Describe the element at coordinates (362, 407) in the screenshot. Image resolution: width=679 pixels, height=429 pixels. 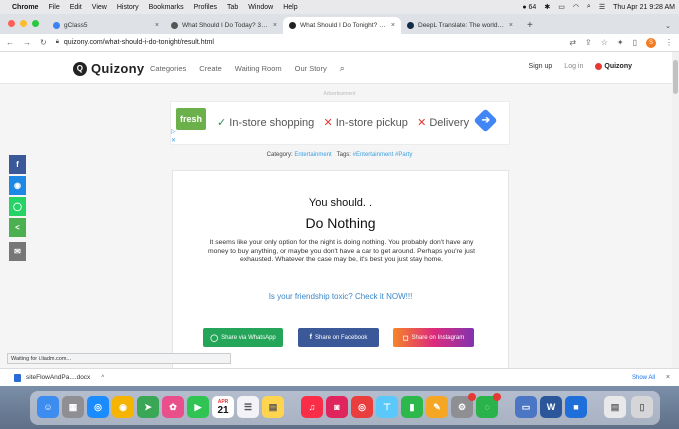
I see `app-store-icon: ◎` at that location.